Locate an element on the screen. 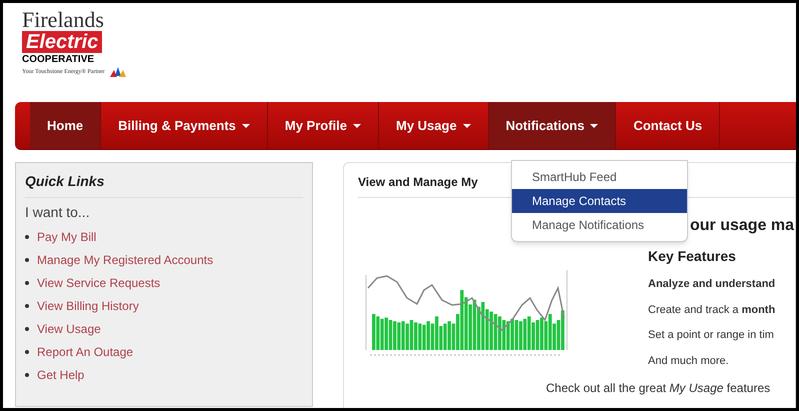 The width and height of the screenshot is (799, 411). menu-item: Manage Contacts is located at coordinates (599, 201).